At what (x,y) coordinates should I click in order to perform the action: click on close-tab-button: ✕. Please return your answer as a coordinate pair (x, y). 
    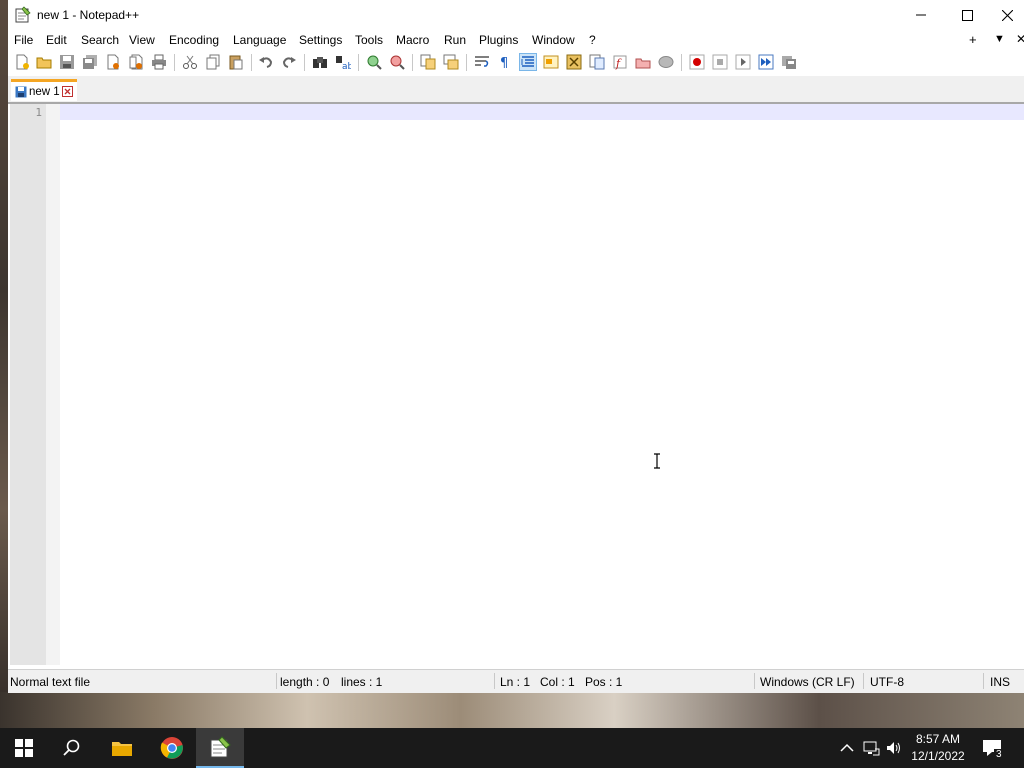
    Looking at the image, I should click on (1020, 39).